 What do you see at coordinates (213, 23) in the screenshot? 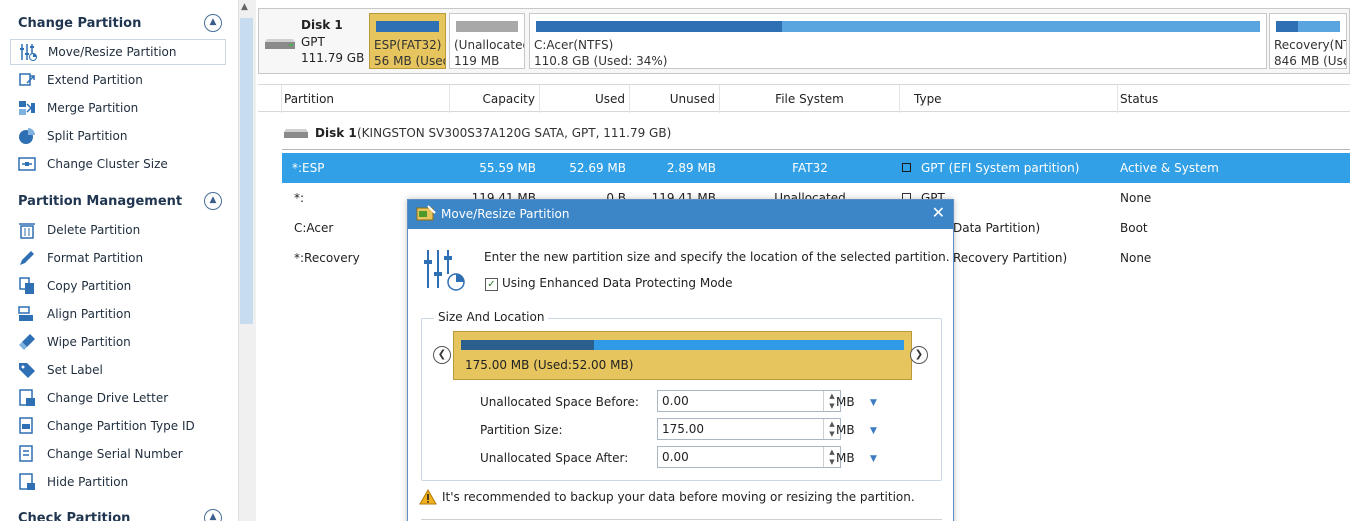
I see `collapse-change-partition-button: ▲` at bounding box center [213, 23].